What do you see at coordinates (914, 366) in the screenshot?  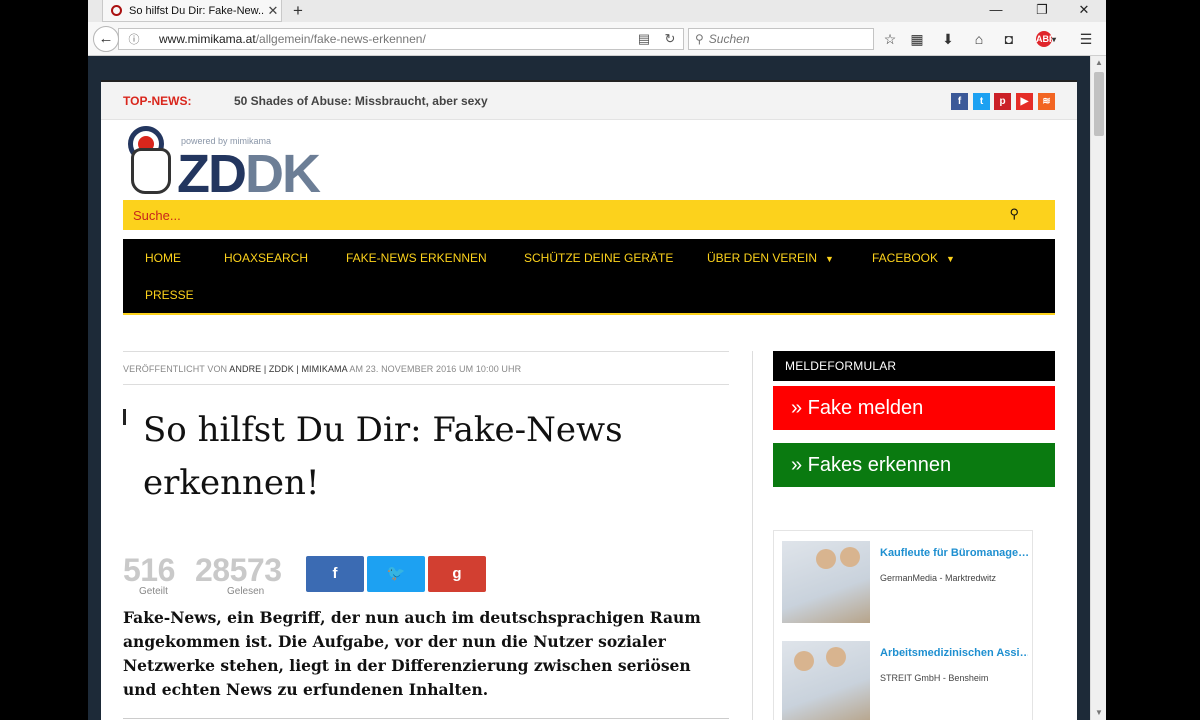 I see `sidebar-heading: MELDEFORMULAR` at bounding box center [914, 366].